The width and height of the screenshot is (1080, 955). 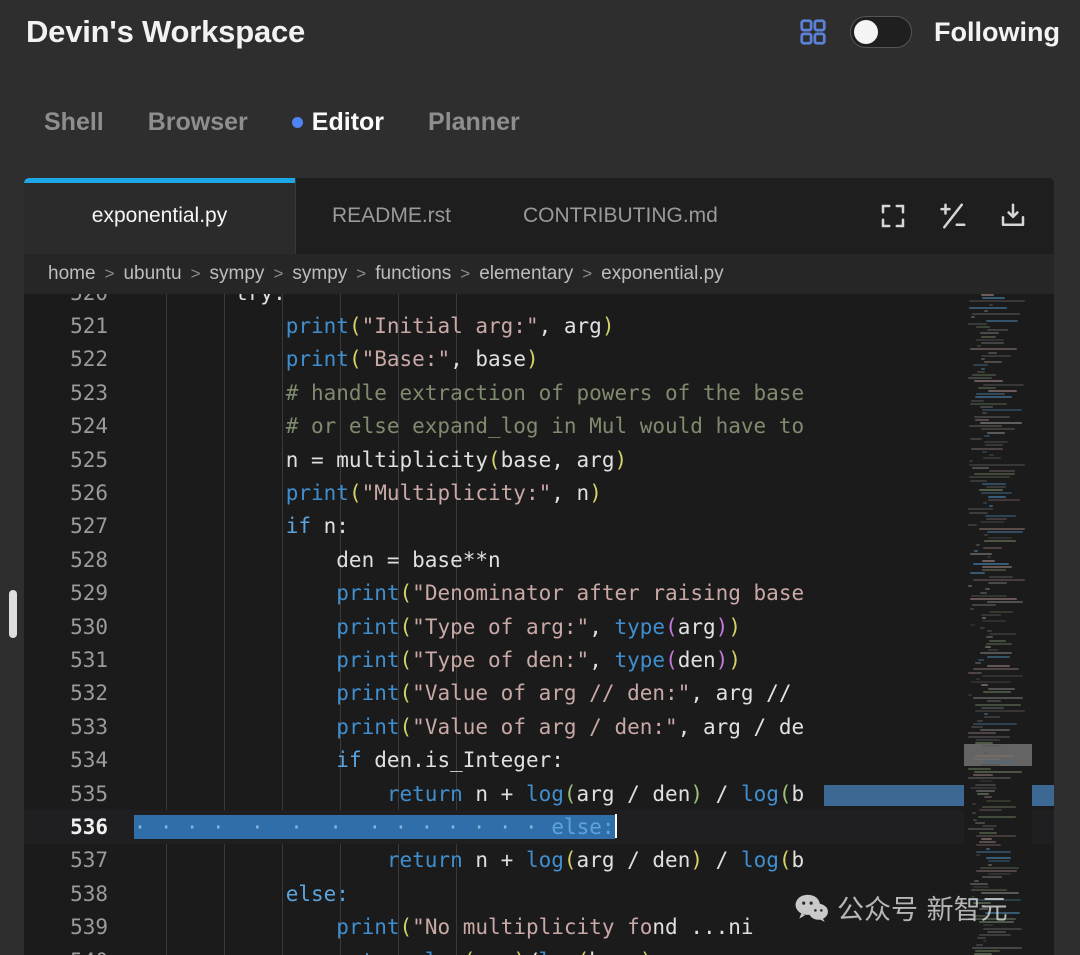 I want to click on code-line: 530 print("Type of arg:", type(arg)), so click(x=539, y=626).